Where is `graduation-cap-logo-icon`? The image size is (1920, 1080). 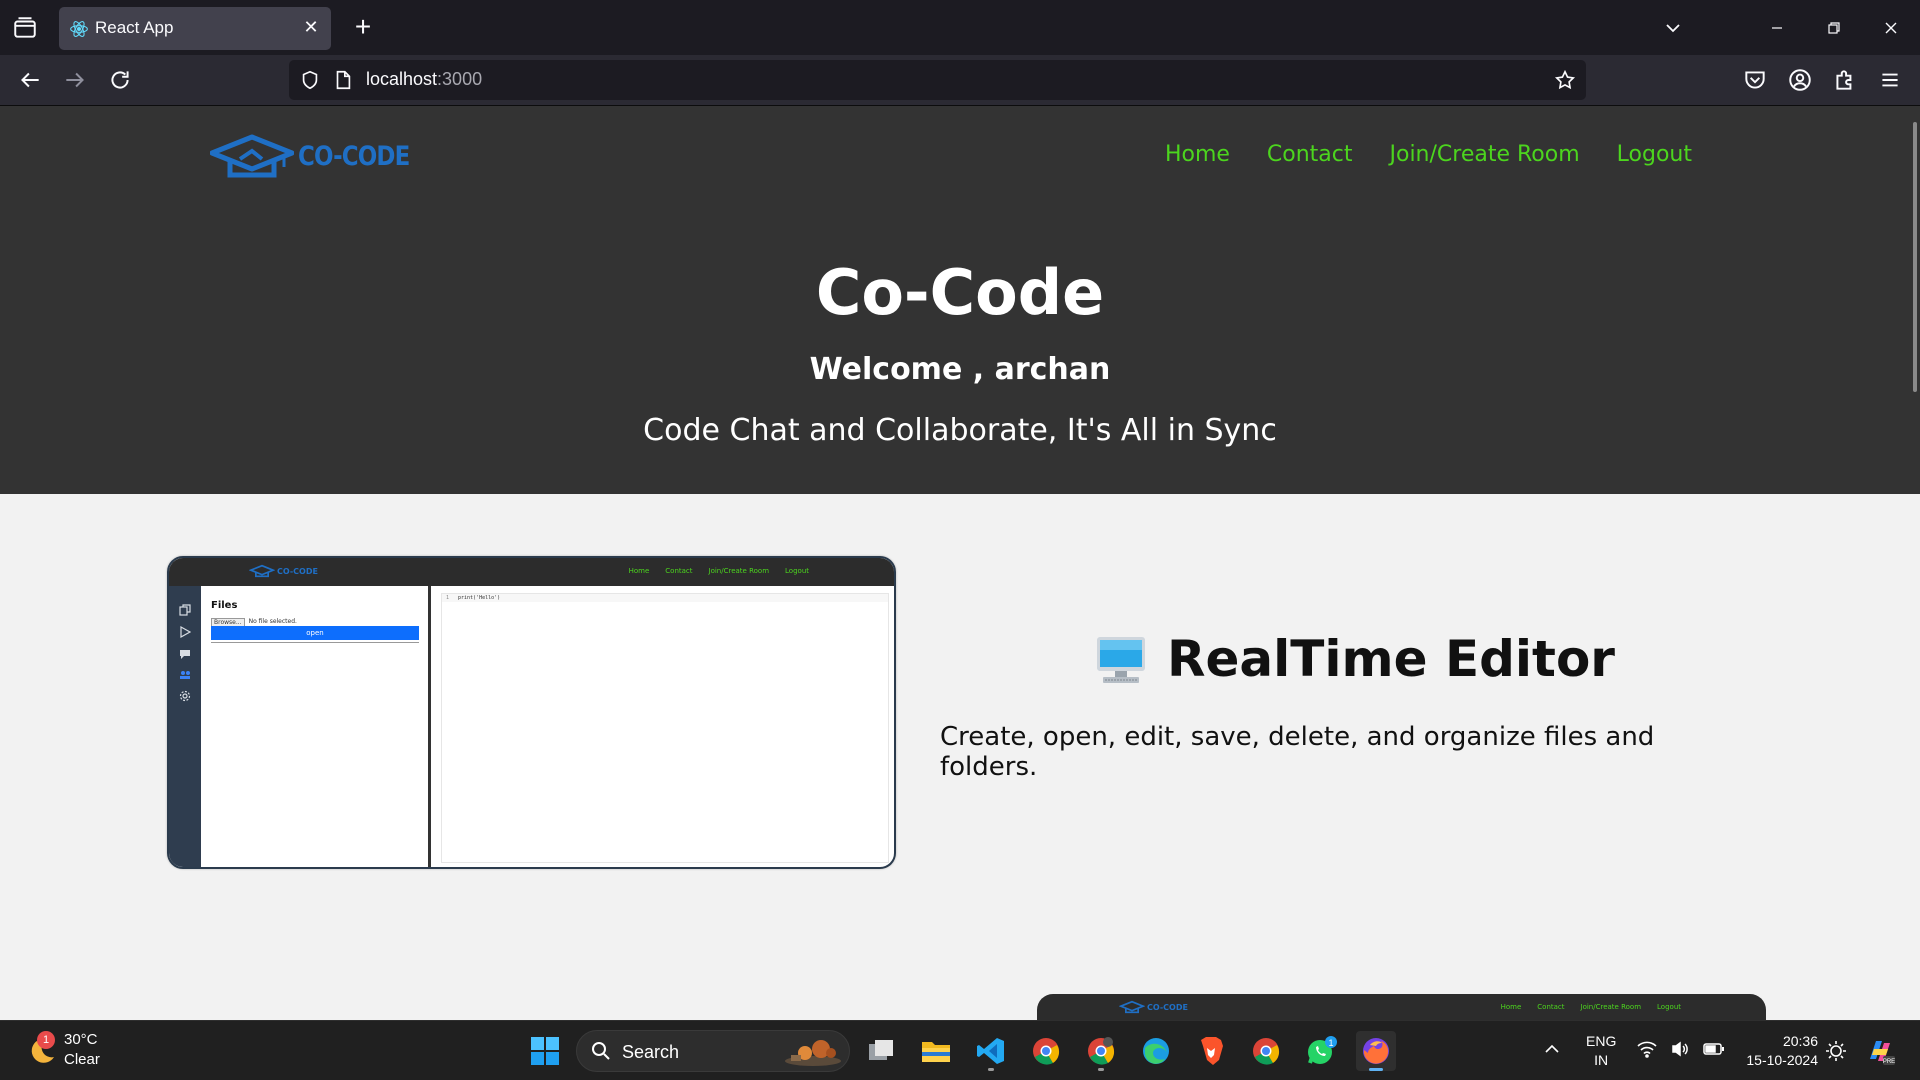 graduation-cap-logo-icon is located at coordinates (252, 156).